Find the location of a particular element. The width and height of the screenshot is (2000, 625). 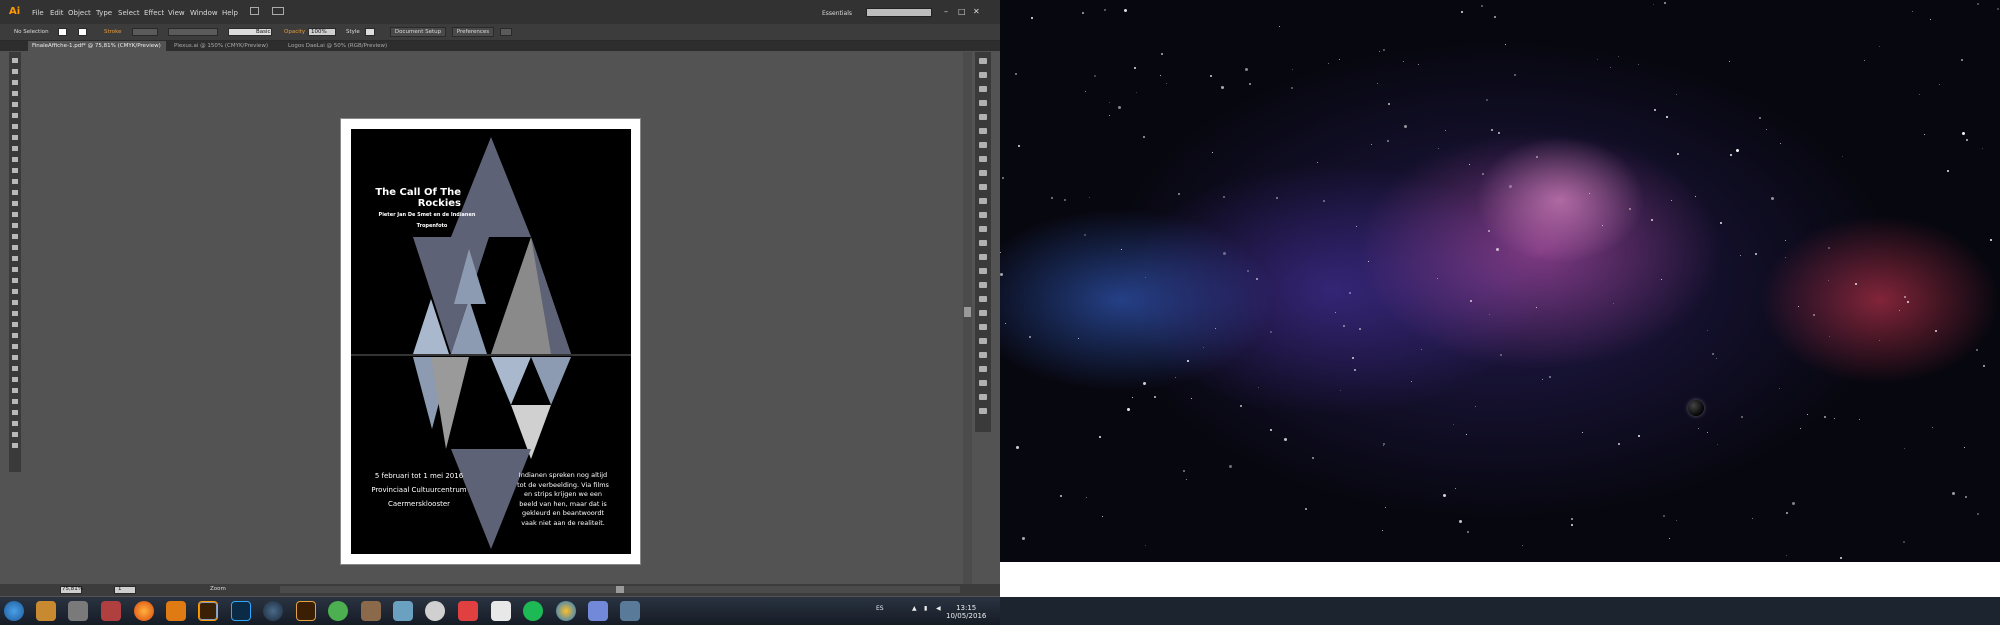

horizontal-scroll-thumb is located at coordinates (620, 589).